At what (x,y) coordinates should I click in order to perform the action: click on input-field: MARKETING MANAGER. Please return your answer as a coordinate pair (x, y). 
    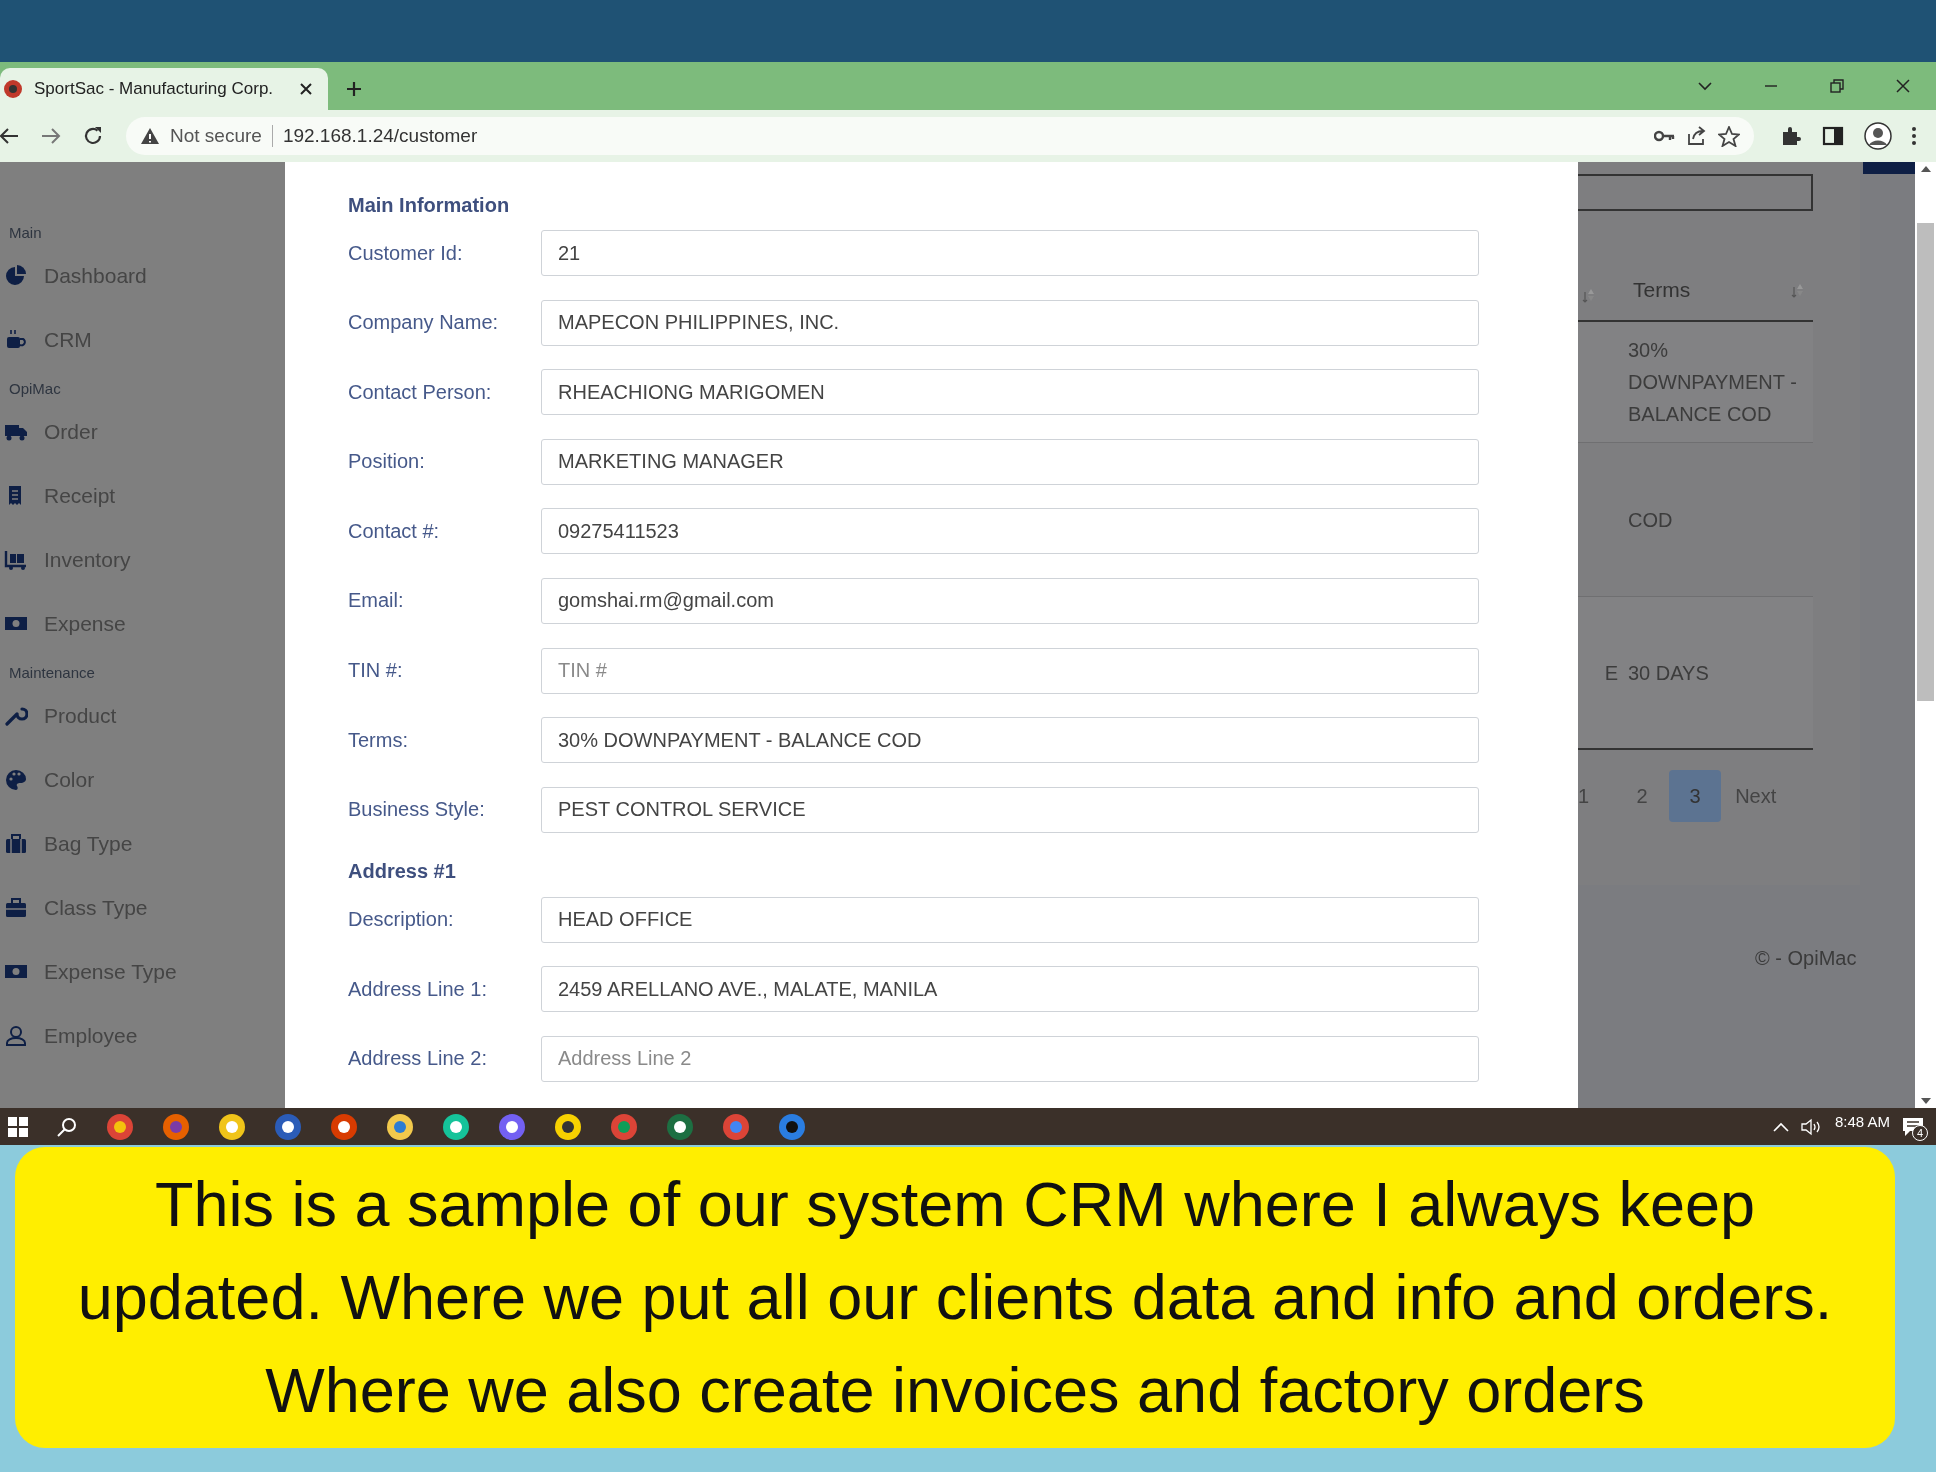
    Looking at the image, I should click on (1010, 461).